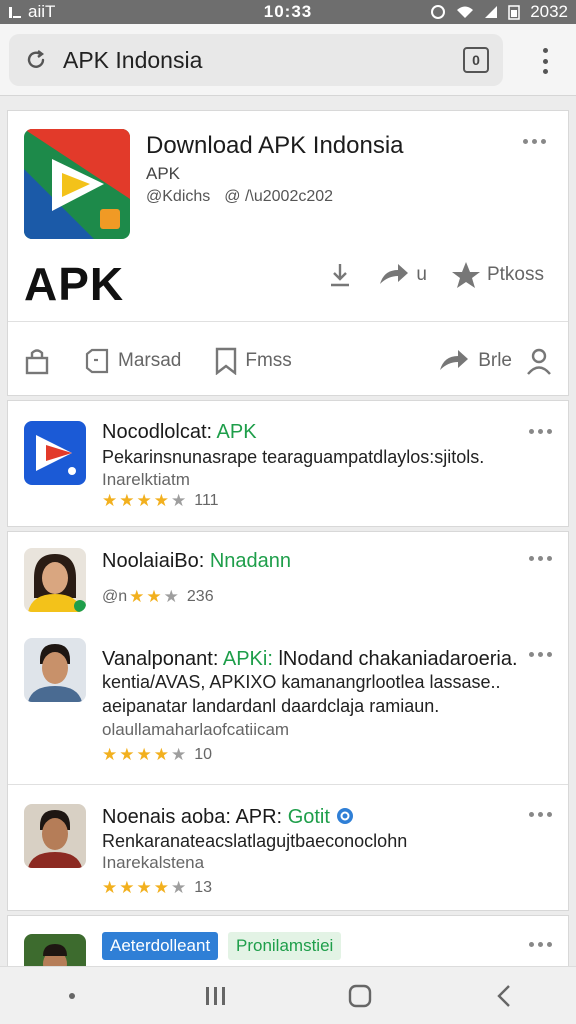 The image size is (576, 1024). I want to click on signal-icon, so click(15, 12).